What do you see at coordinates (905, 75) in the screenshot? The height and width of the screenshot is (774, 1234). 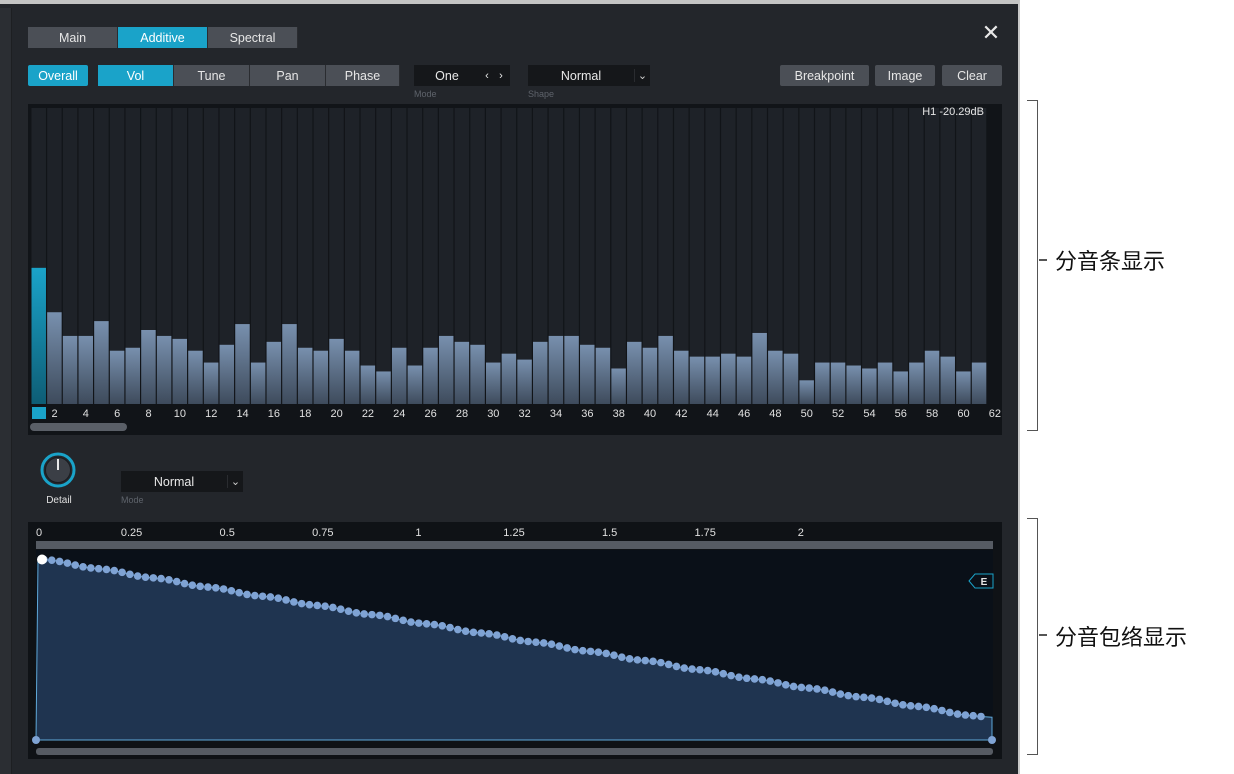 I see `image-button: Image` at bounding box center [905, 75].